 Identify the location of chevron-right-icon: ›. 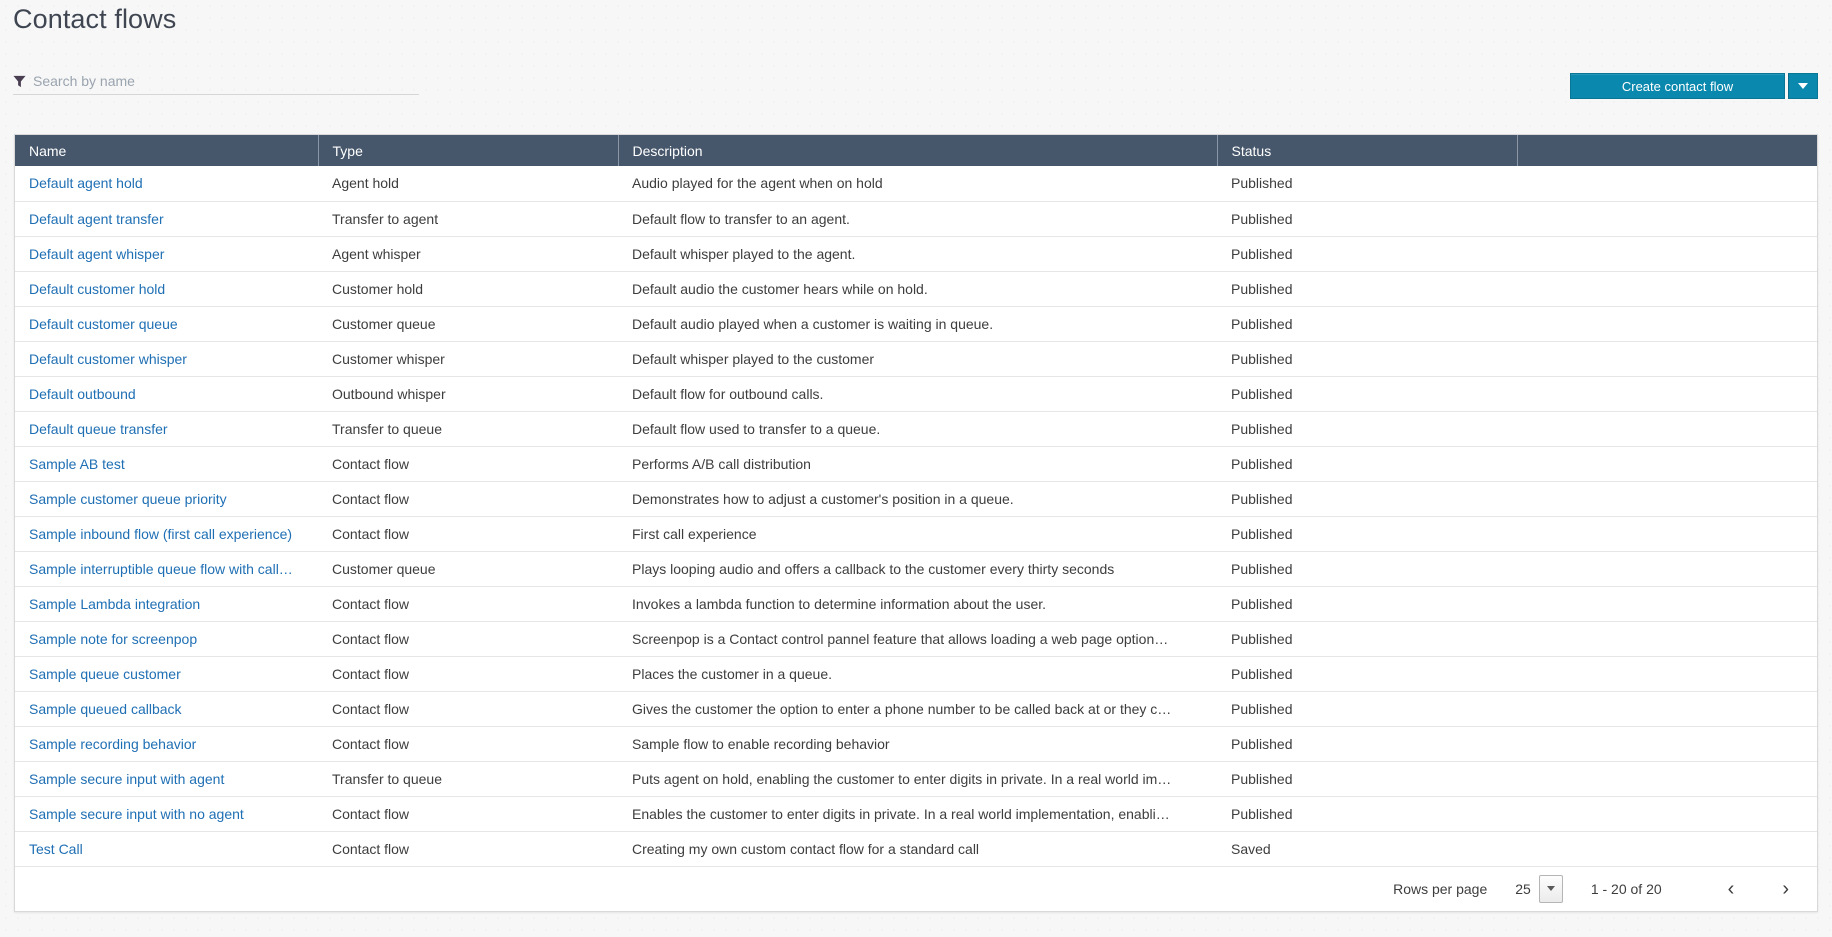
(1785, 889).